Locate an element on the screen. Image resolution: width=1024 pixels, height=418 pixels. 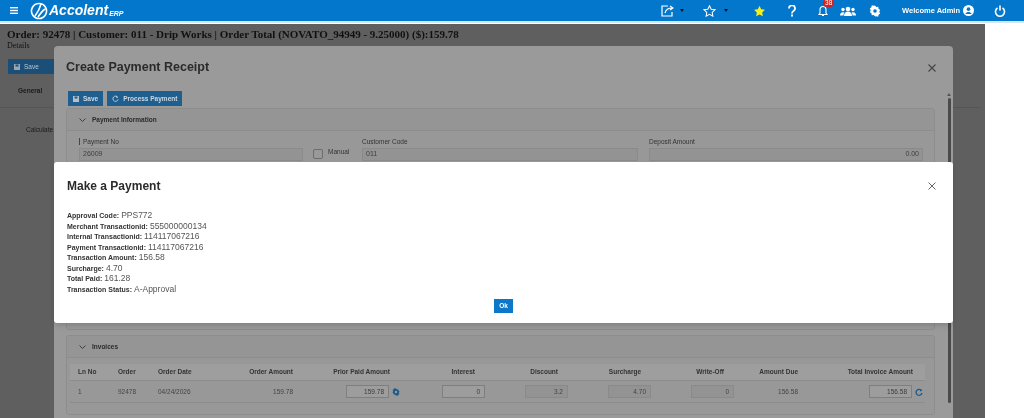
dialog-title: Create Payment Receipt is located at coordinates (138, 68).